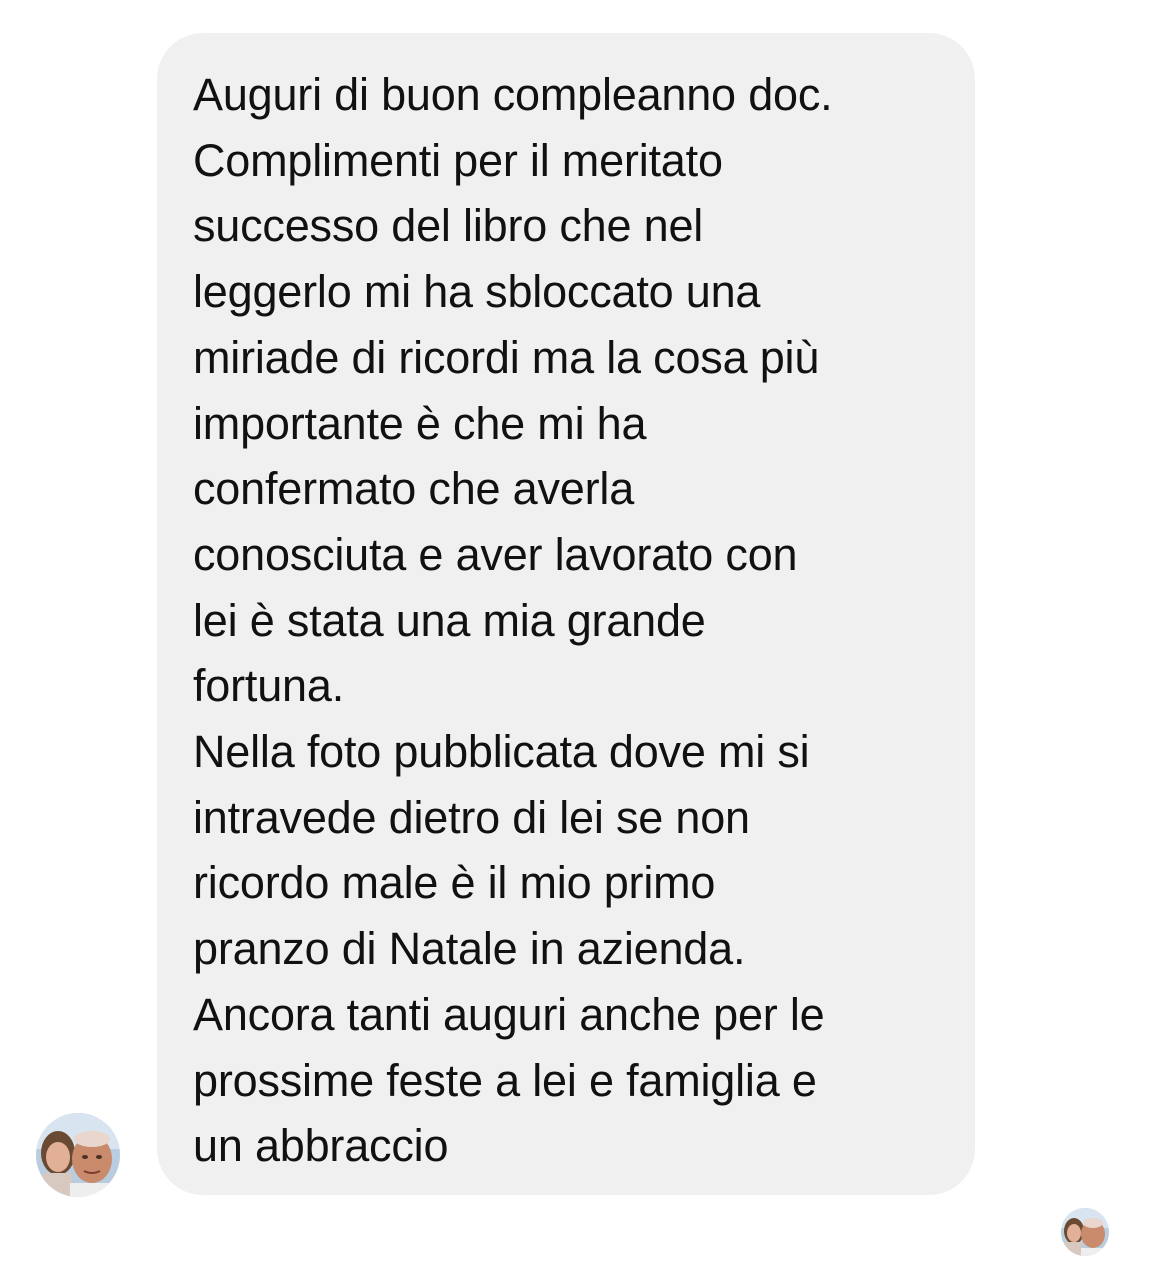  Describe the element at coordinates (509, 1014) in the screenshot. I see `message-line: Ancora tanti auguri anche per le` at that location.